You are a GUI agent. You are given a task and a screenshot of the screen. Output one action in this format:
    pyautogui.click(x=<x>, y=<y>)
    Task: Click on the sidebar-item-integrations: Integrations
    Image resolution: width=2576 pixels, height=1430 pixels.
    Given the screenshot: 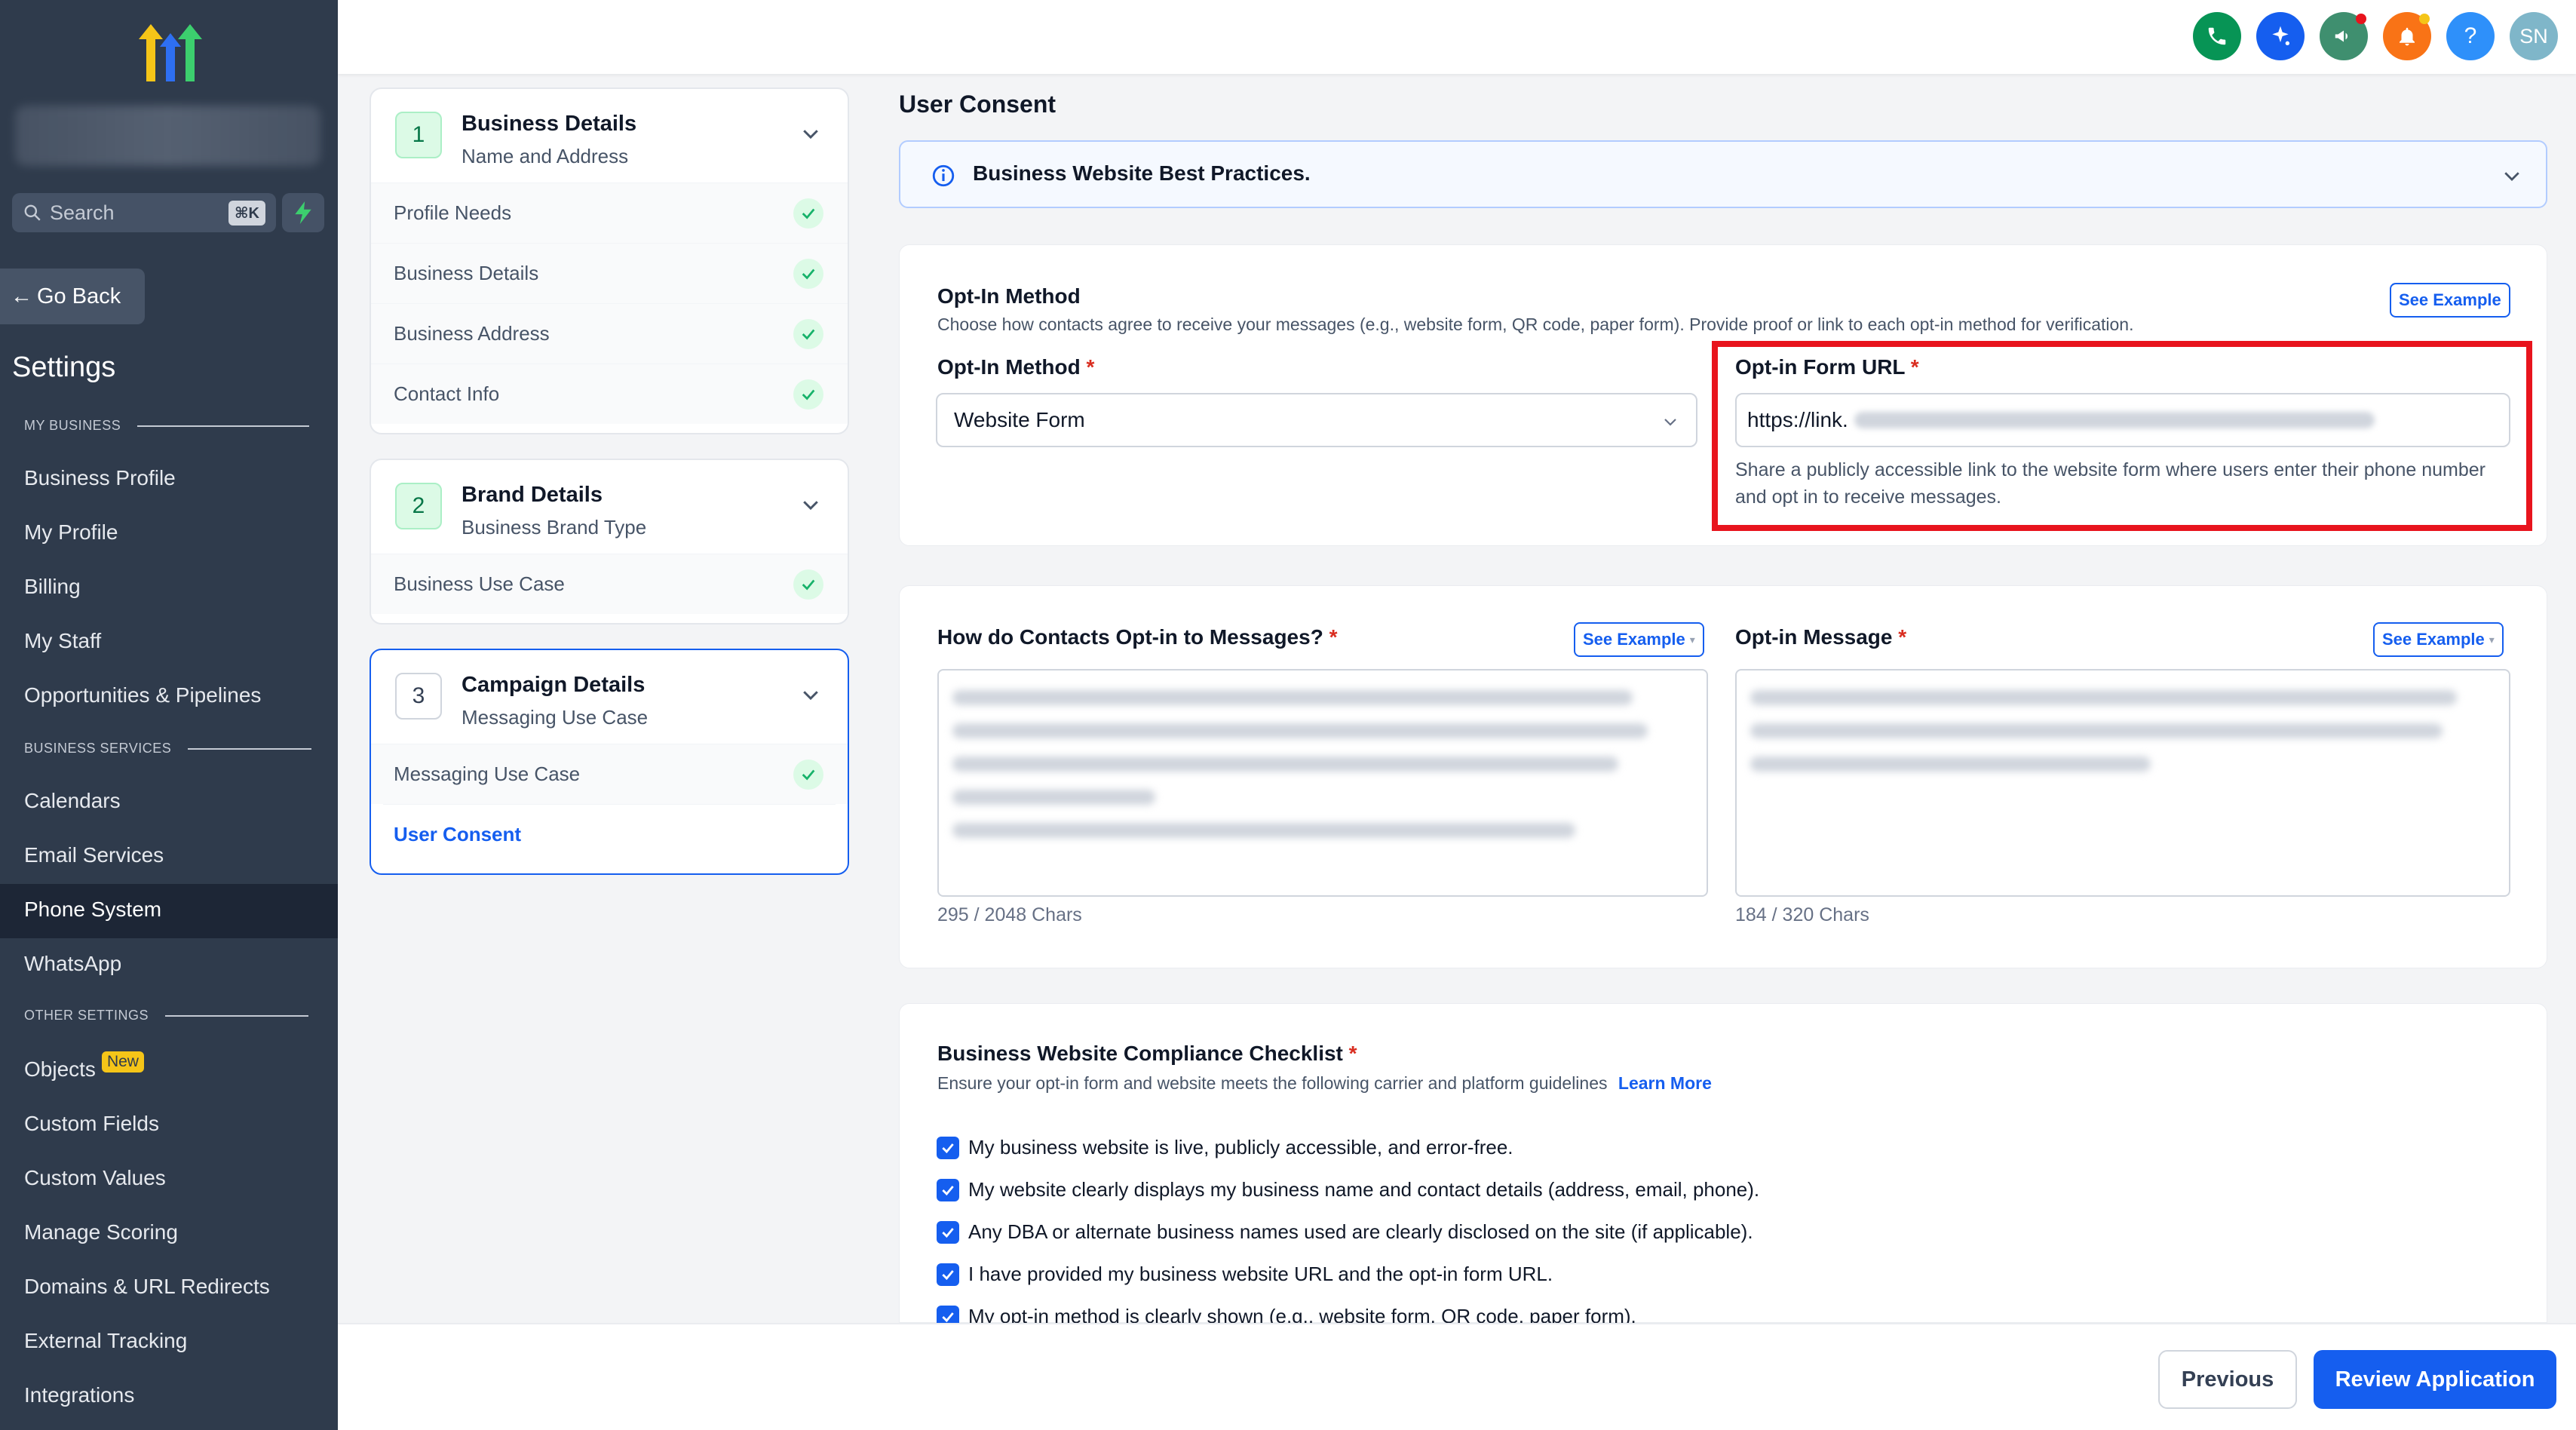 What is the action you would take?
    pyautogui.click(x=79, y=1395)
    